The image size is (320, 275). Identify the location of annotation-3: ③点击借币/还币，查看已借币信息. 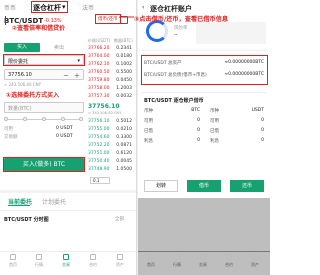
(181, 19).